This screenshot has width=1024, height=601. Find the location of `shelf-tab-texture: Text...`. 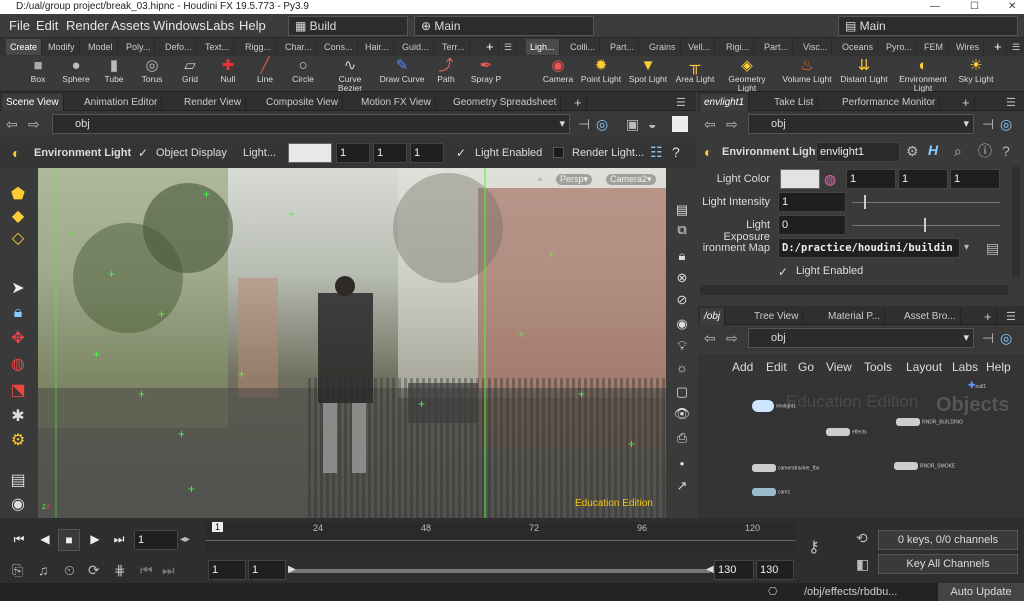

shelf-tab-texture: Text... is located at coordinates (218, 47).